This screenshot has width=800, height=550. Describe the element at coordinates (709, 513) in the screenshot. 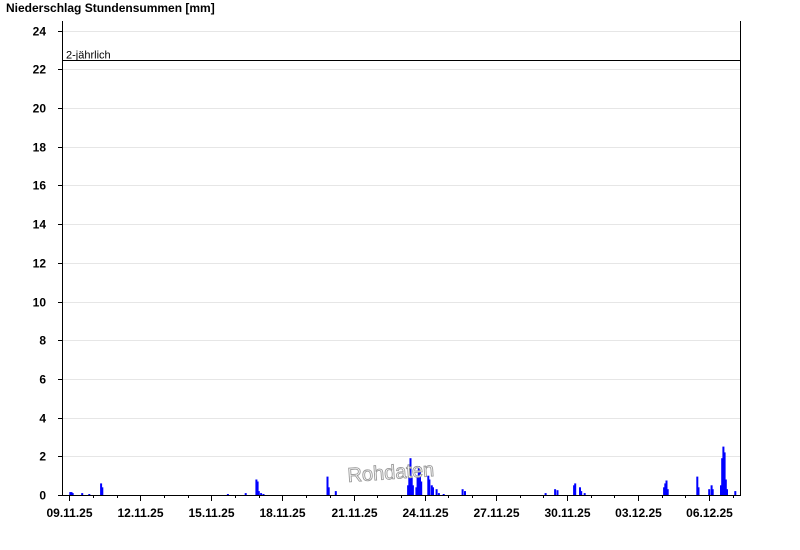

I see `x-tick-label: 06.12.25` at that location.